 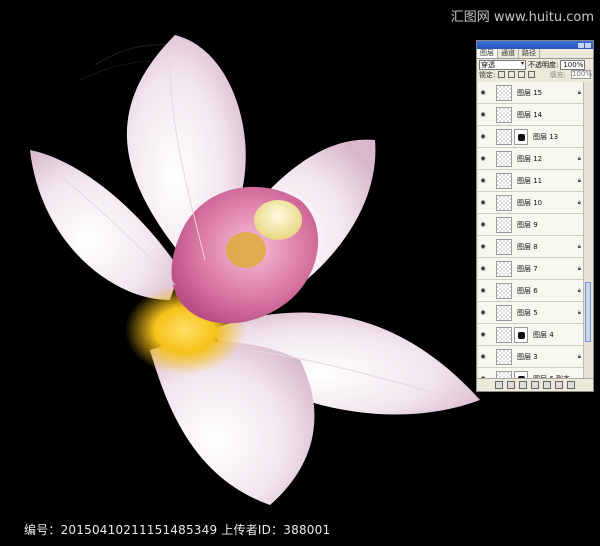 I want to click on lock-row: 锁定: 填充: 100%, so click(x=535, y=74).